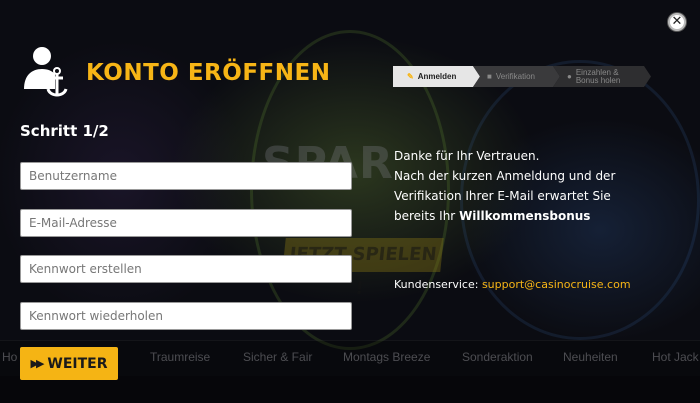 The height and width of the screenshot is (403, 700). I want to click on pencil-icon: ✎, so click(410, 76).